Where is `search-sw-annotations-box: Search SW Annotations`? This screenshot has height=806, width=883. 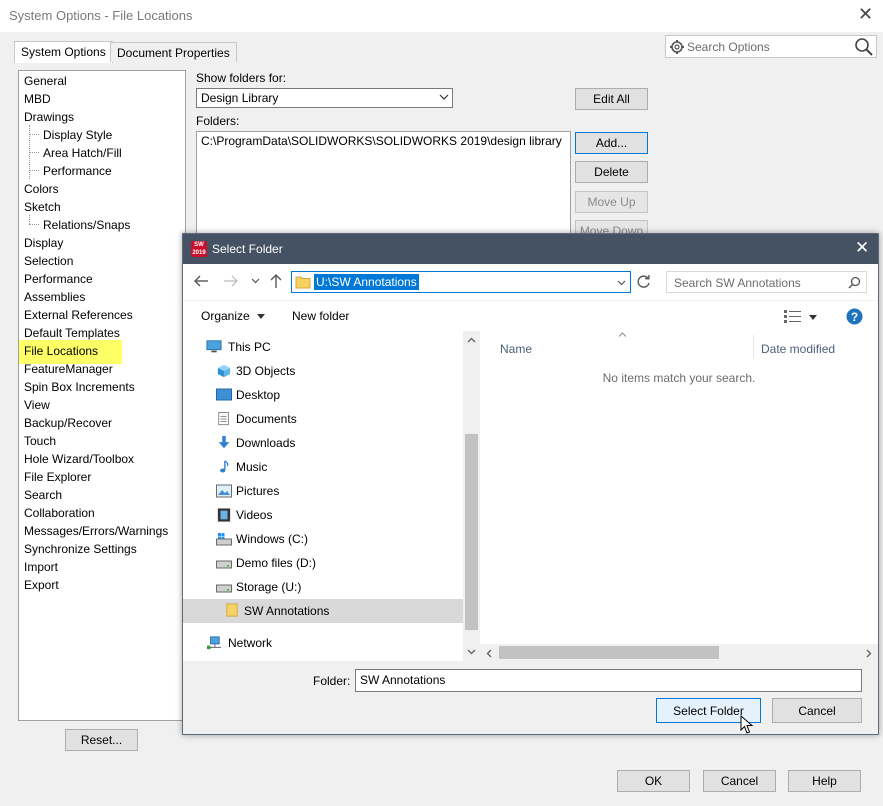
search-sw-annotations-box: Search SW Annotations is located at coordinates (766, 282).